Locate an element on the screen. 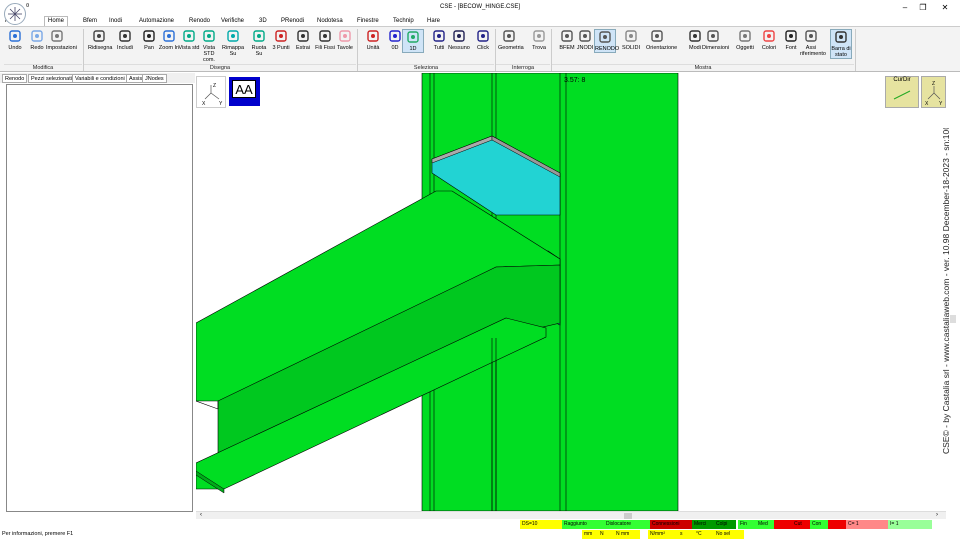  menu-3d: 3D is located at coordinates (263, 21).